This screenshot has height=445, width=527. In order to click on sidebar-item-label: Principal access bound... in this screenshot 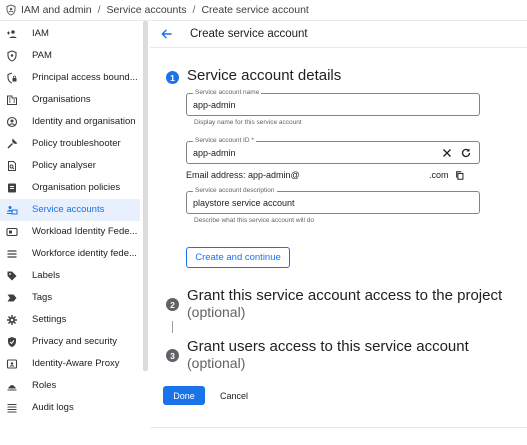, I will do `click(85, 77)`.